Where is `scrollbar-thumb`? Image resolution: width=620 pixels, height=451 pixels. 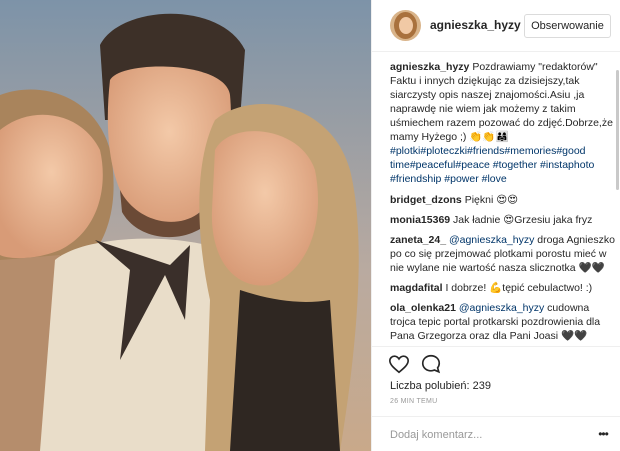
scrollbar-thumb is located at coordinates (617, 130).